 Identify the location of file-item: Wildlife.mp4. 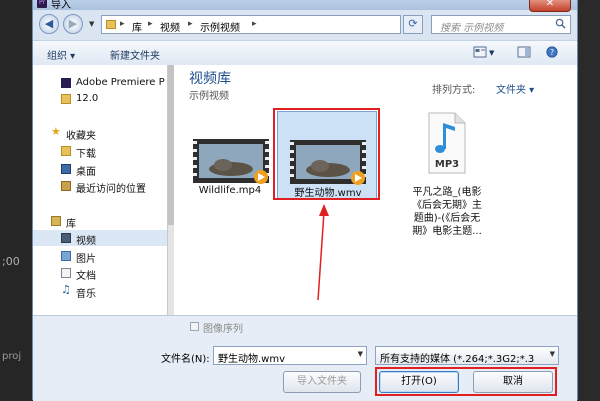
(230, 164).